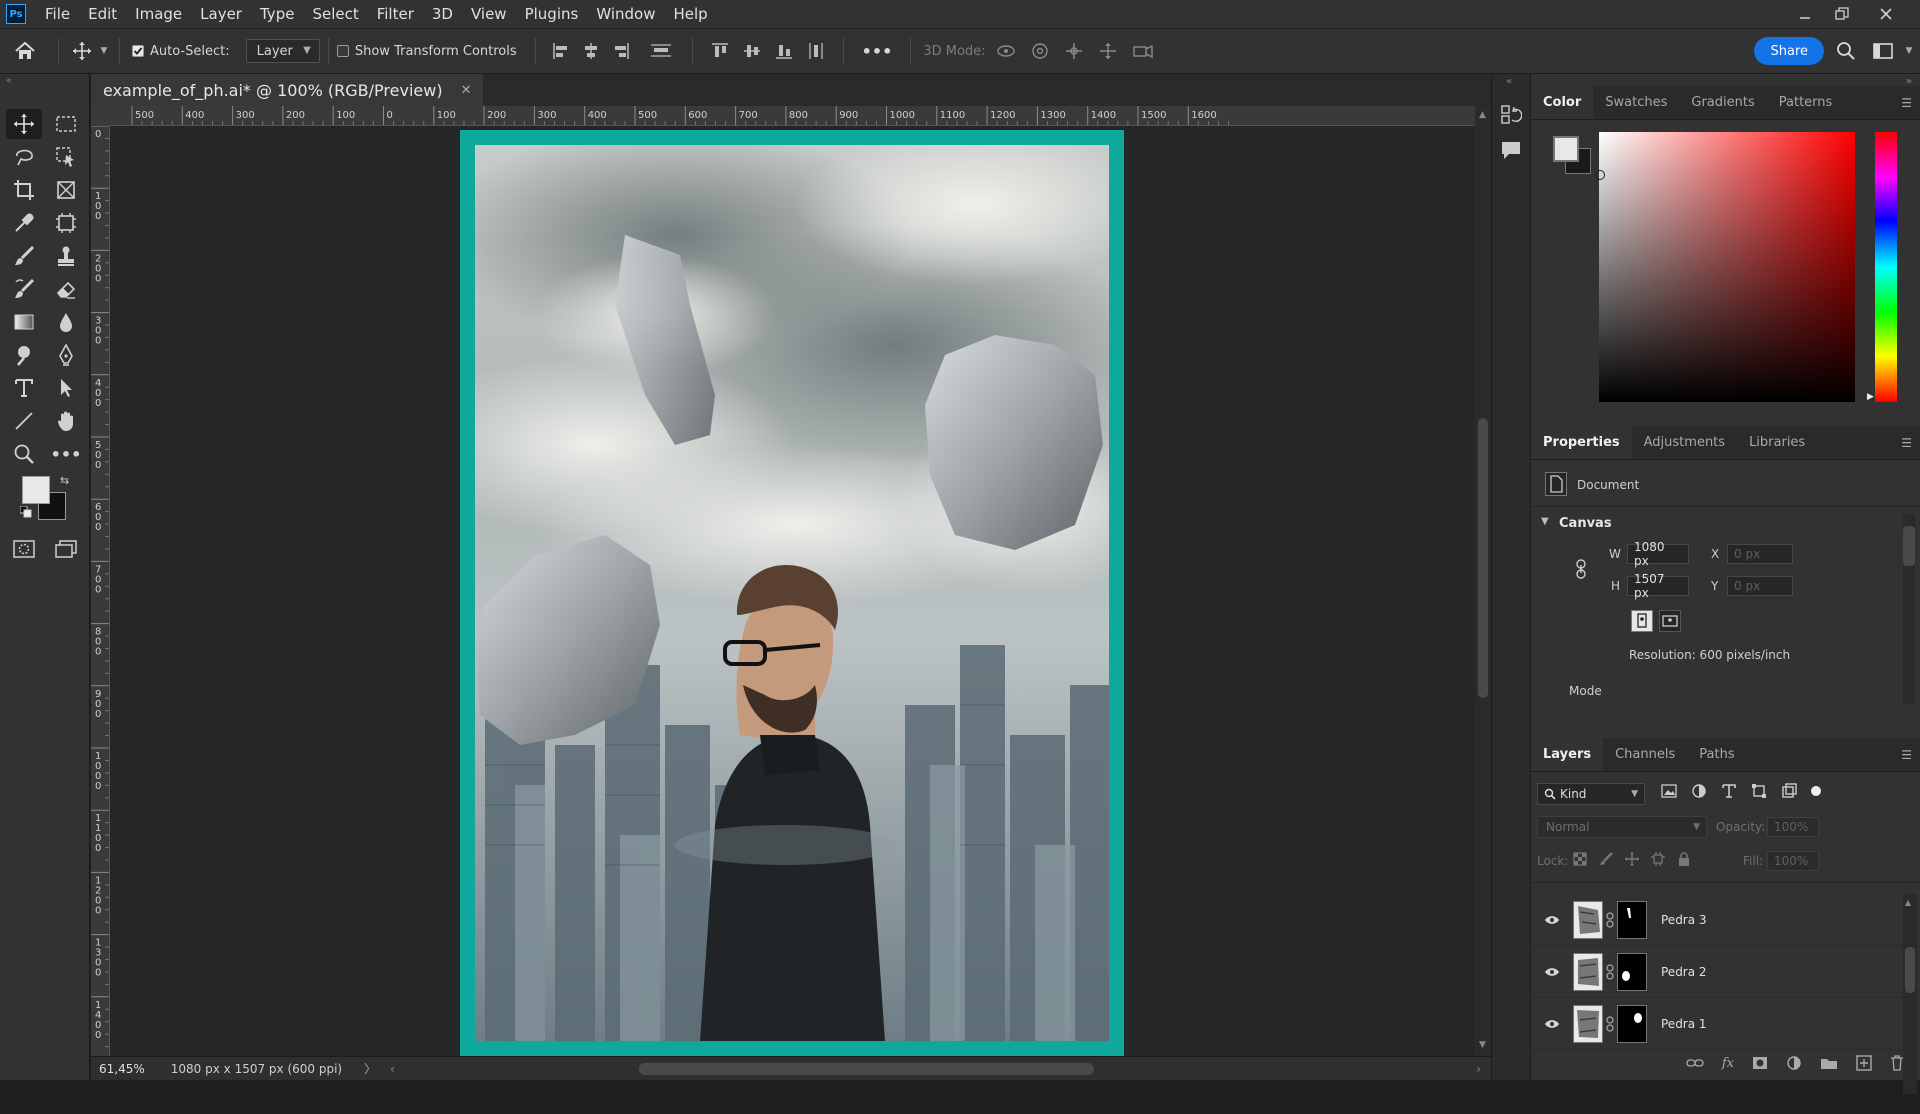 This screenshot has width=1920, height=1114. What do you see at coordinates (1906, 103) in the screenshot?
I see `color-panel-menu-icon: ☰` at bounding box center [1906, 103].